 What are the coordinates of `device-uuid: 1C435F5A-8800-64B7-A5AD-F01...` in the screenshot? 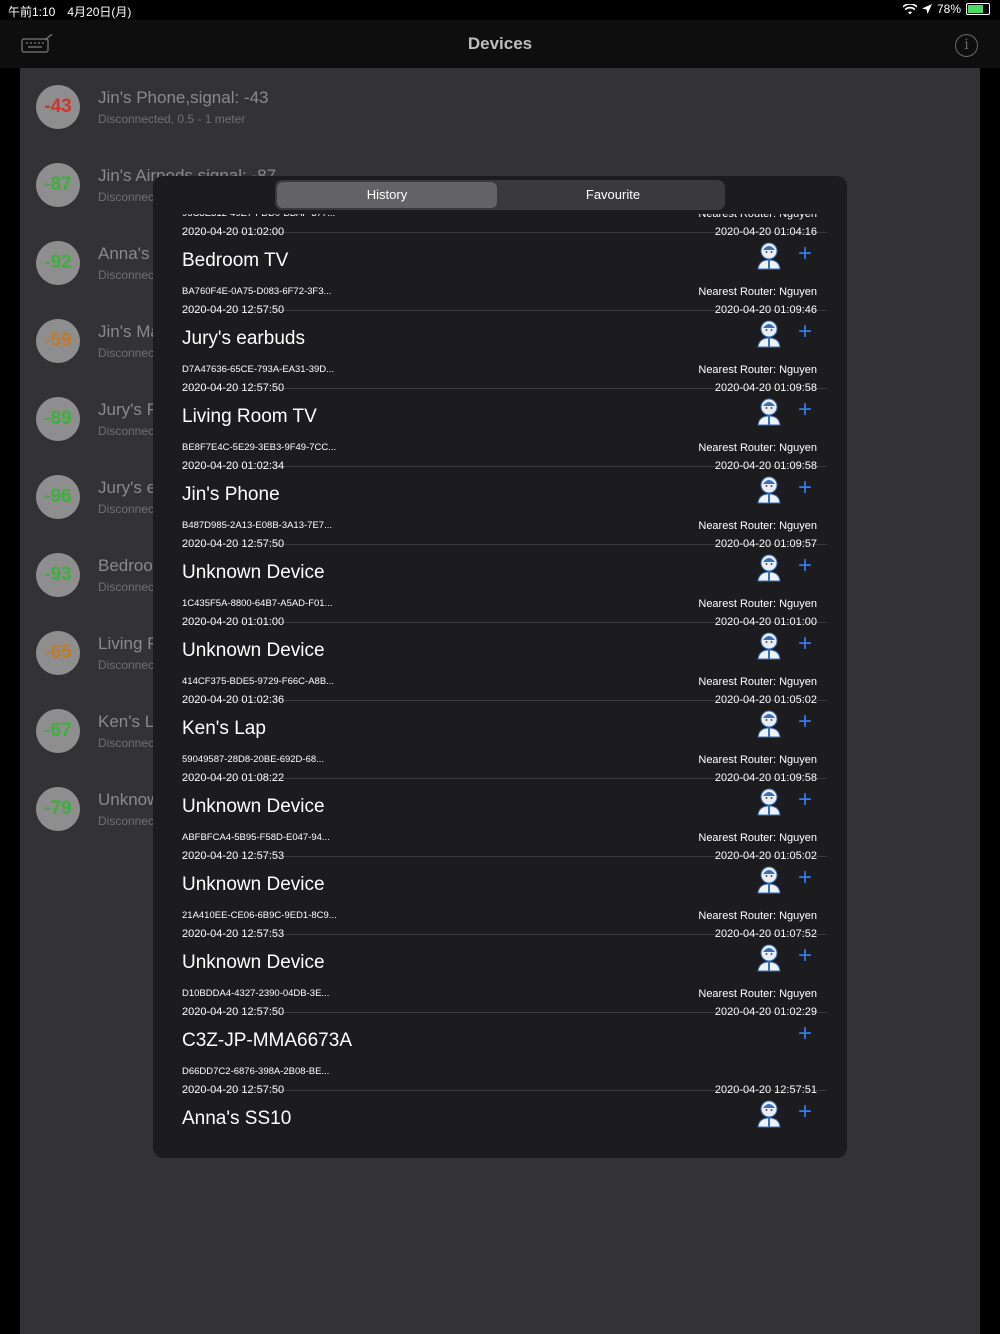 It's located at (257, 603).